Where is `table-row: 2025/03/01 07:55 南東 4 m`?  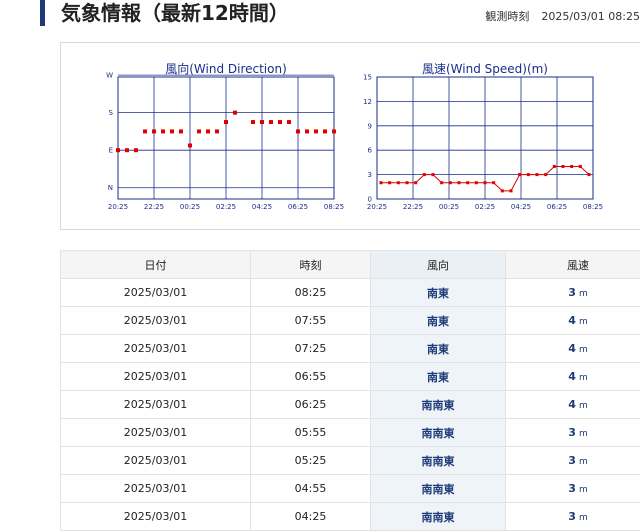 table-row: 2025/03/01 07:55 南東 4 m is located at coordinates (350, 320).